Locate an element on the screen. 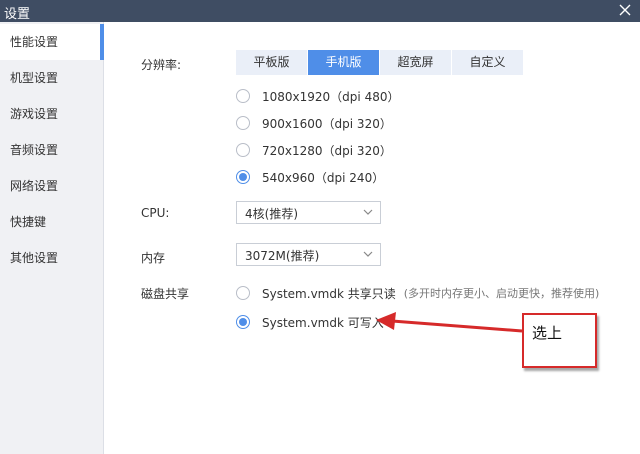 This screenshot has height=454, width=640. memory-select: 3072M(推荐) is located at coordinates (308, 254).